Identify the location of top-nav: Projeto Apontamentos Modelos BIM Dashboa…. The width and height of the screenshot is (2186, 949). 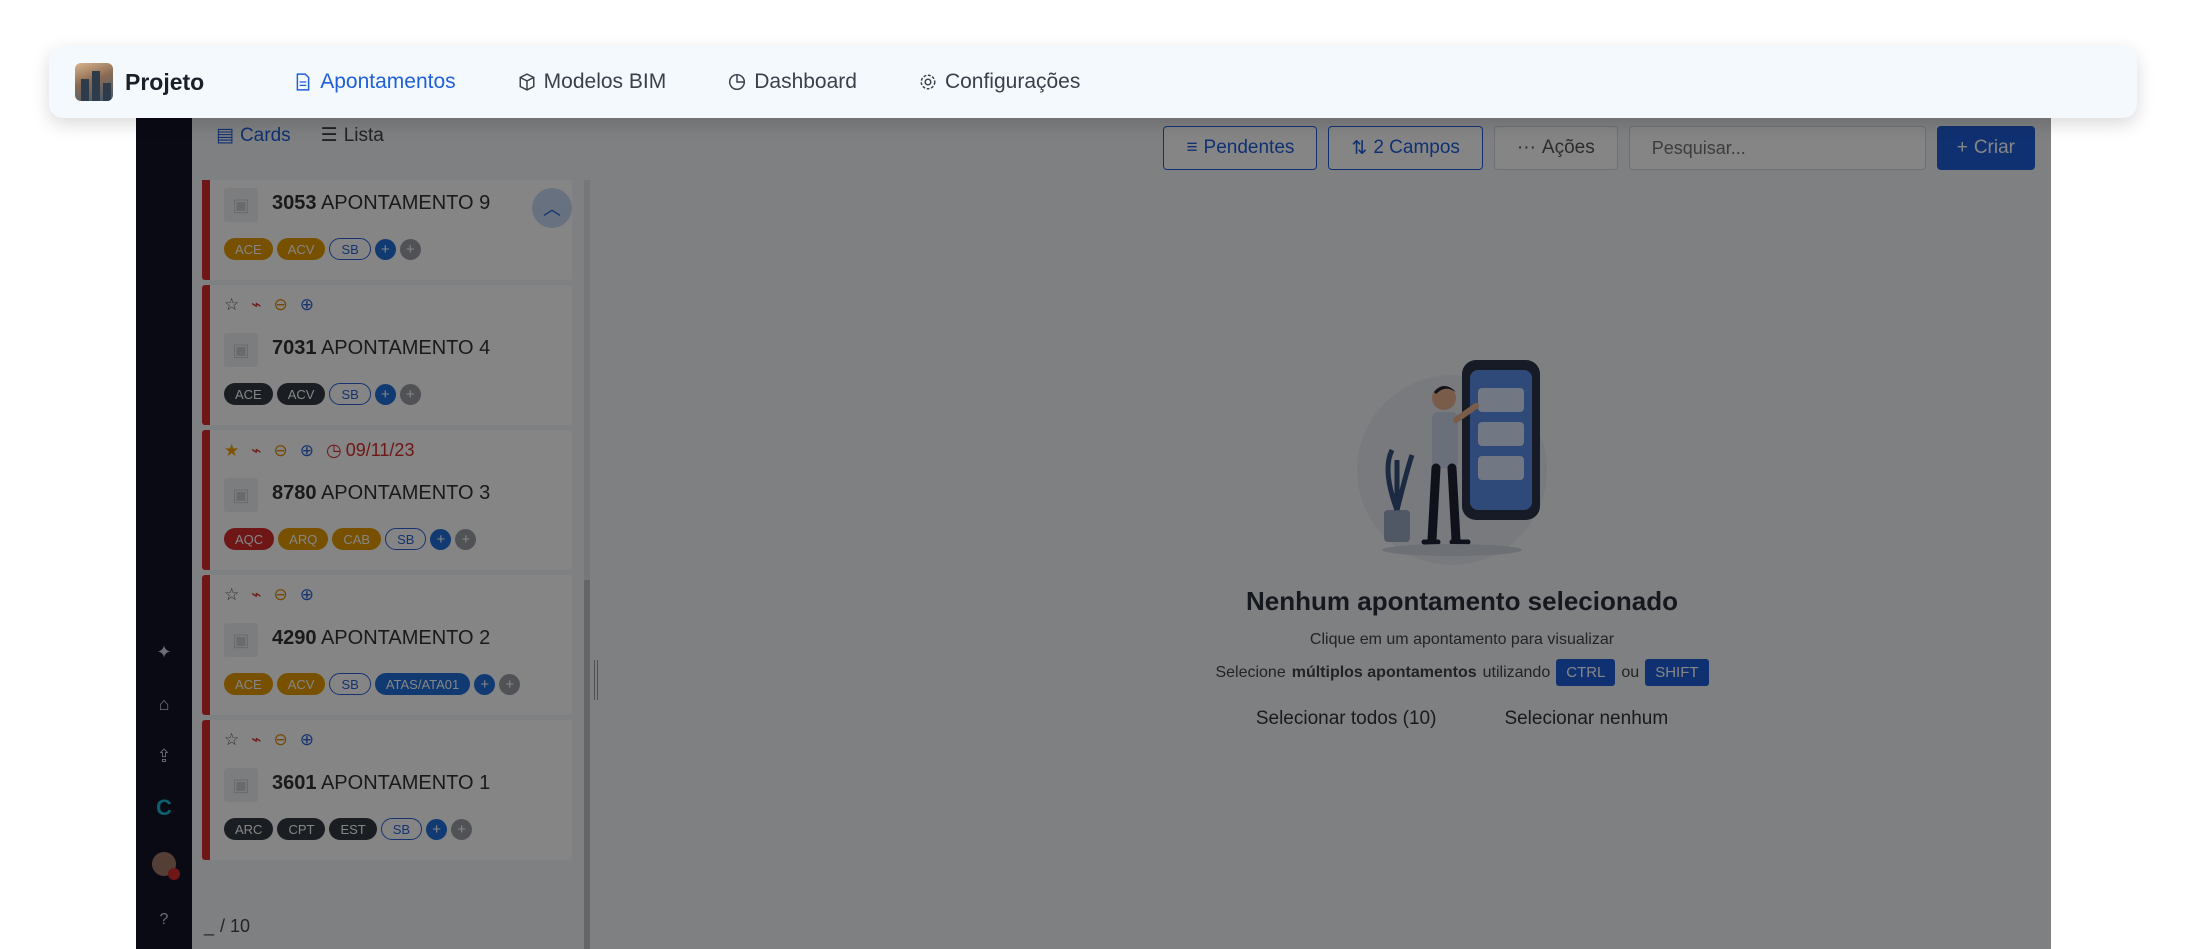
(1093, 82).